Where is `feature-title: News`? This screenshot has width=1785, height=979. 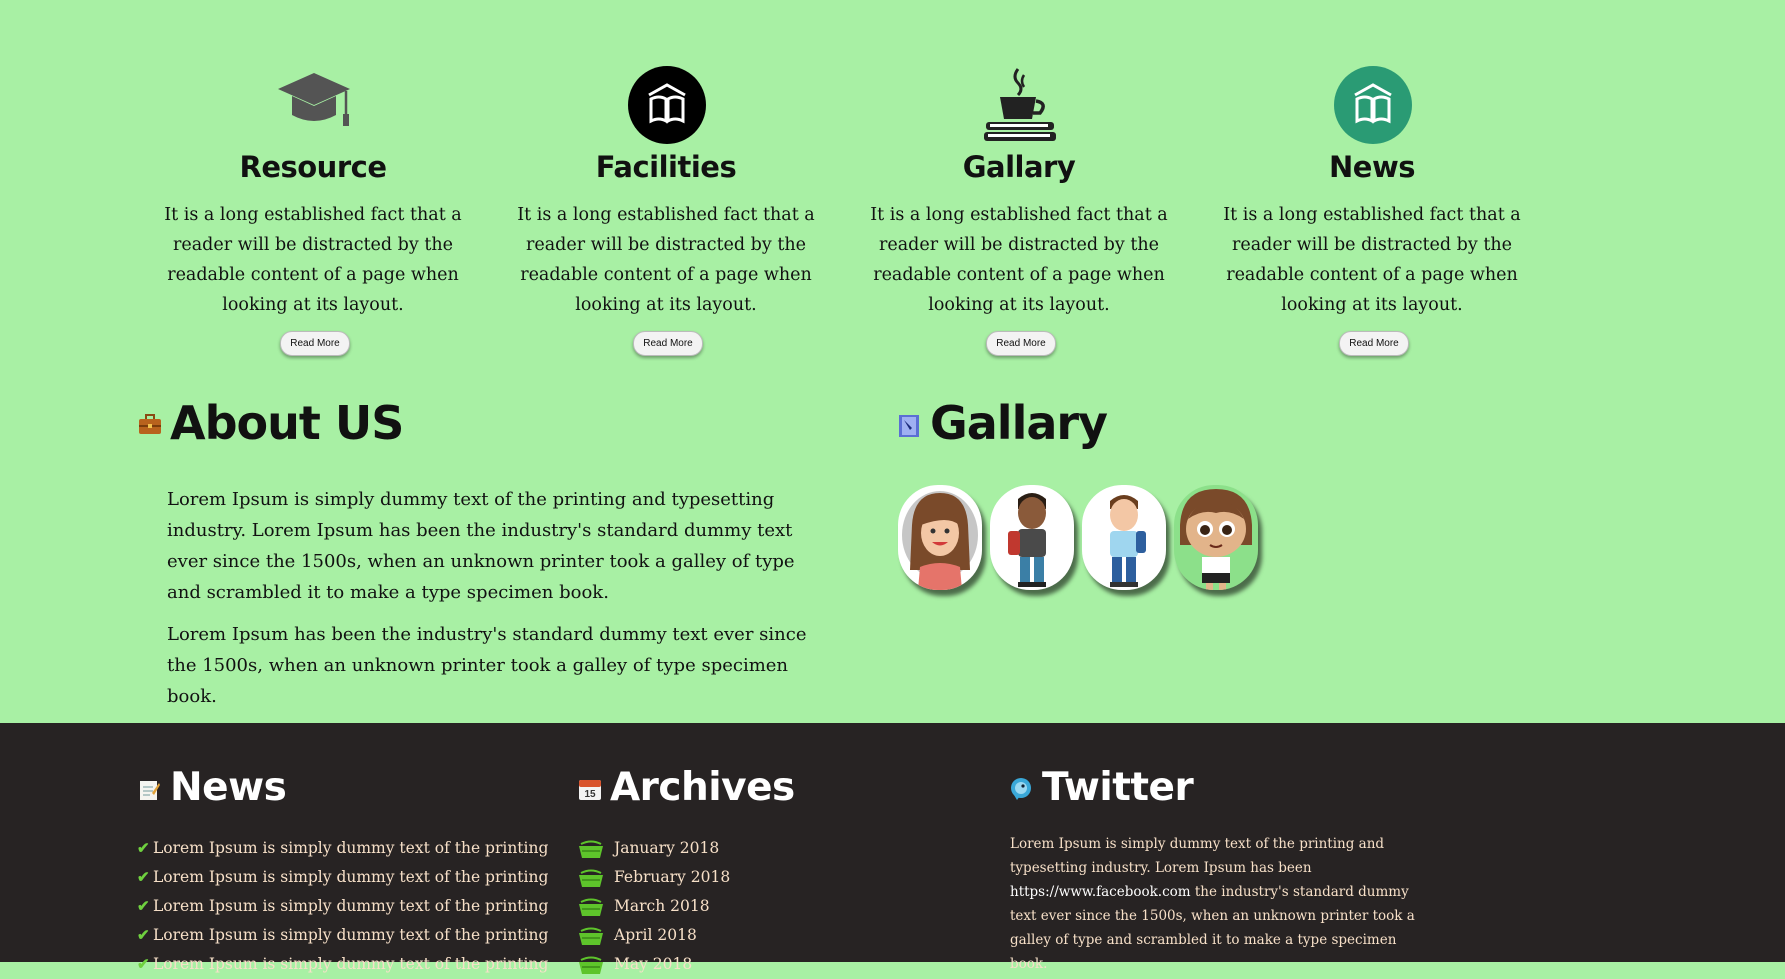
feature-title: News is located at coordinates (1372, 167).